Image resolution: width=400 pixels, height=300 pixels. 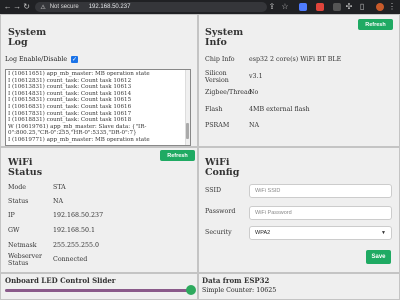 What do you see at coordinates (43, 7) in the screenshot?
I see `warning-icon: ⚠` at bounding box center [43, 7].